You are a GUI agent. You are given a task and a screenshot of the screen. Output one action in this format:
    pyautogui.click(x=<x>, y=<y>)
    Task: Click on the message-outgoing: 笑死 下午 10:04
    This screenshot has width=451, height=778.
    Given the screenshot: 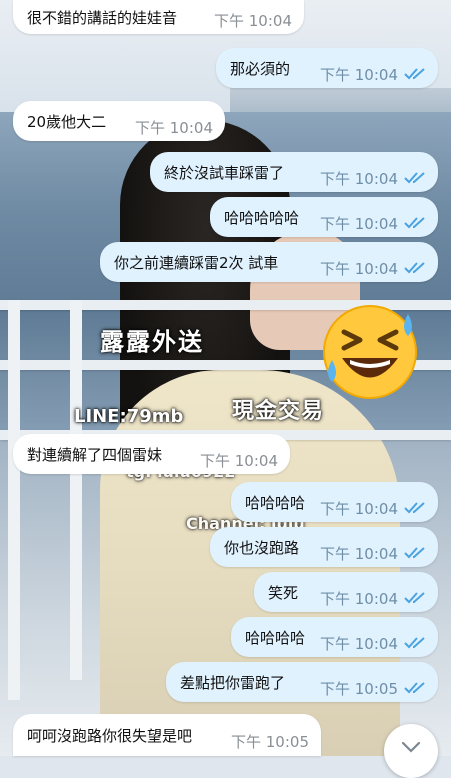 What is the action you would take?
    pyautogui.click(x=346, y=592)
    